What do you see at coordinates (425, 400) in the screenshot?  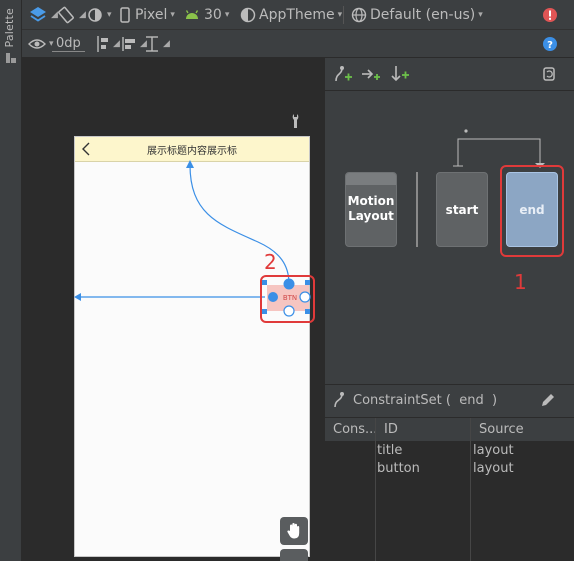 I see `constraintset-title: ConstraintSet ( end )` at bounding box center [425, 400].